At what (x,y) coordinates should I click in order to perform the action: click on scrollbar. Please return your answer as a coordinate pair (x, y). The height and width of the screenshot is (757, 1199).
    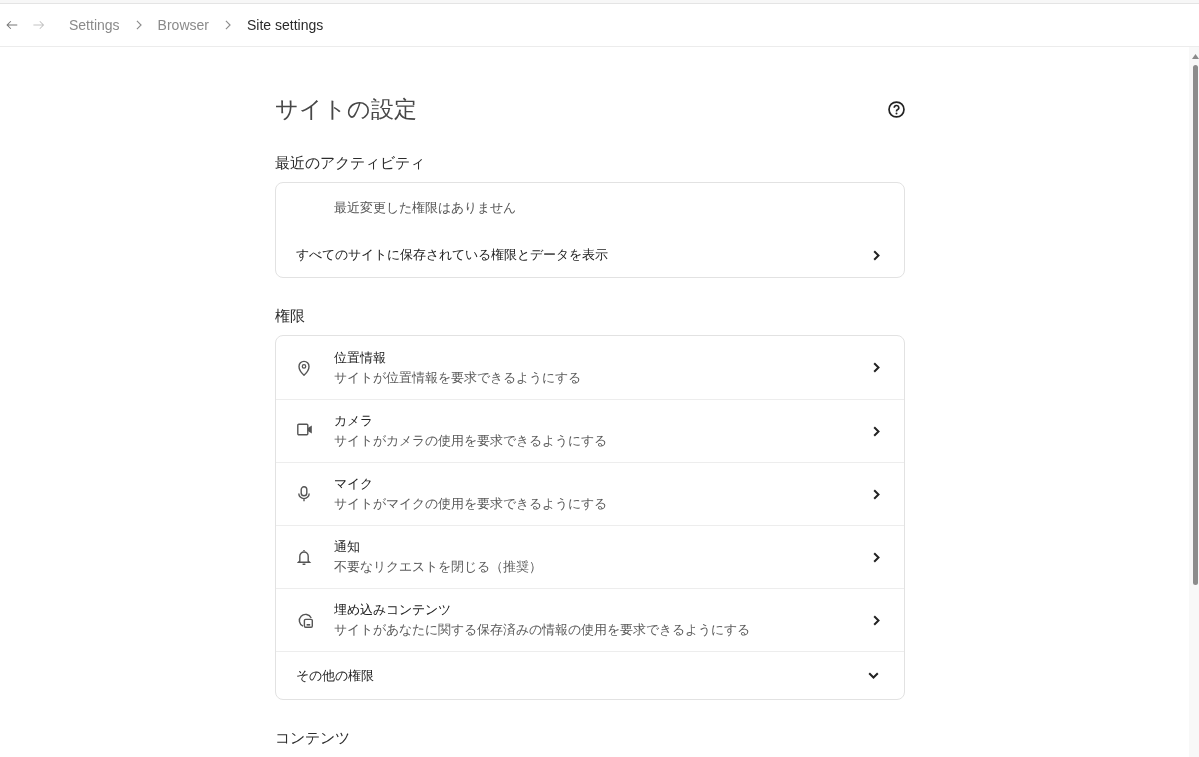
    Looking at the image, I should click on (1194, 402).